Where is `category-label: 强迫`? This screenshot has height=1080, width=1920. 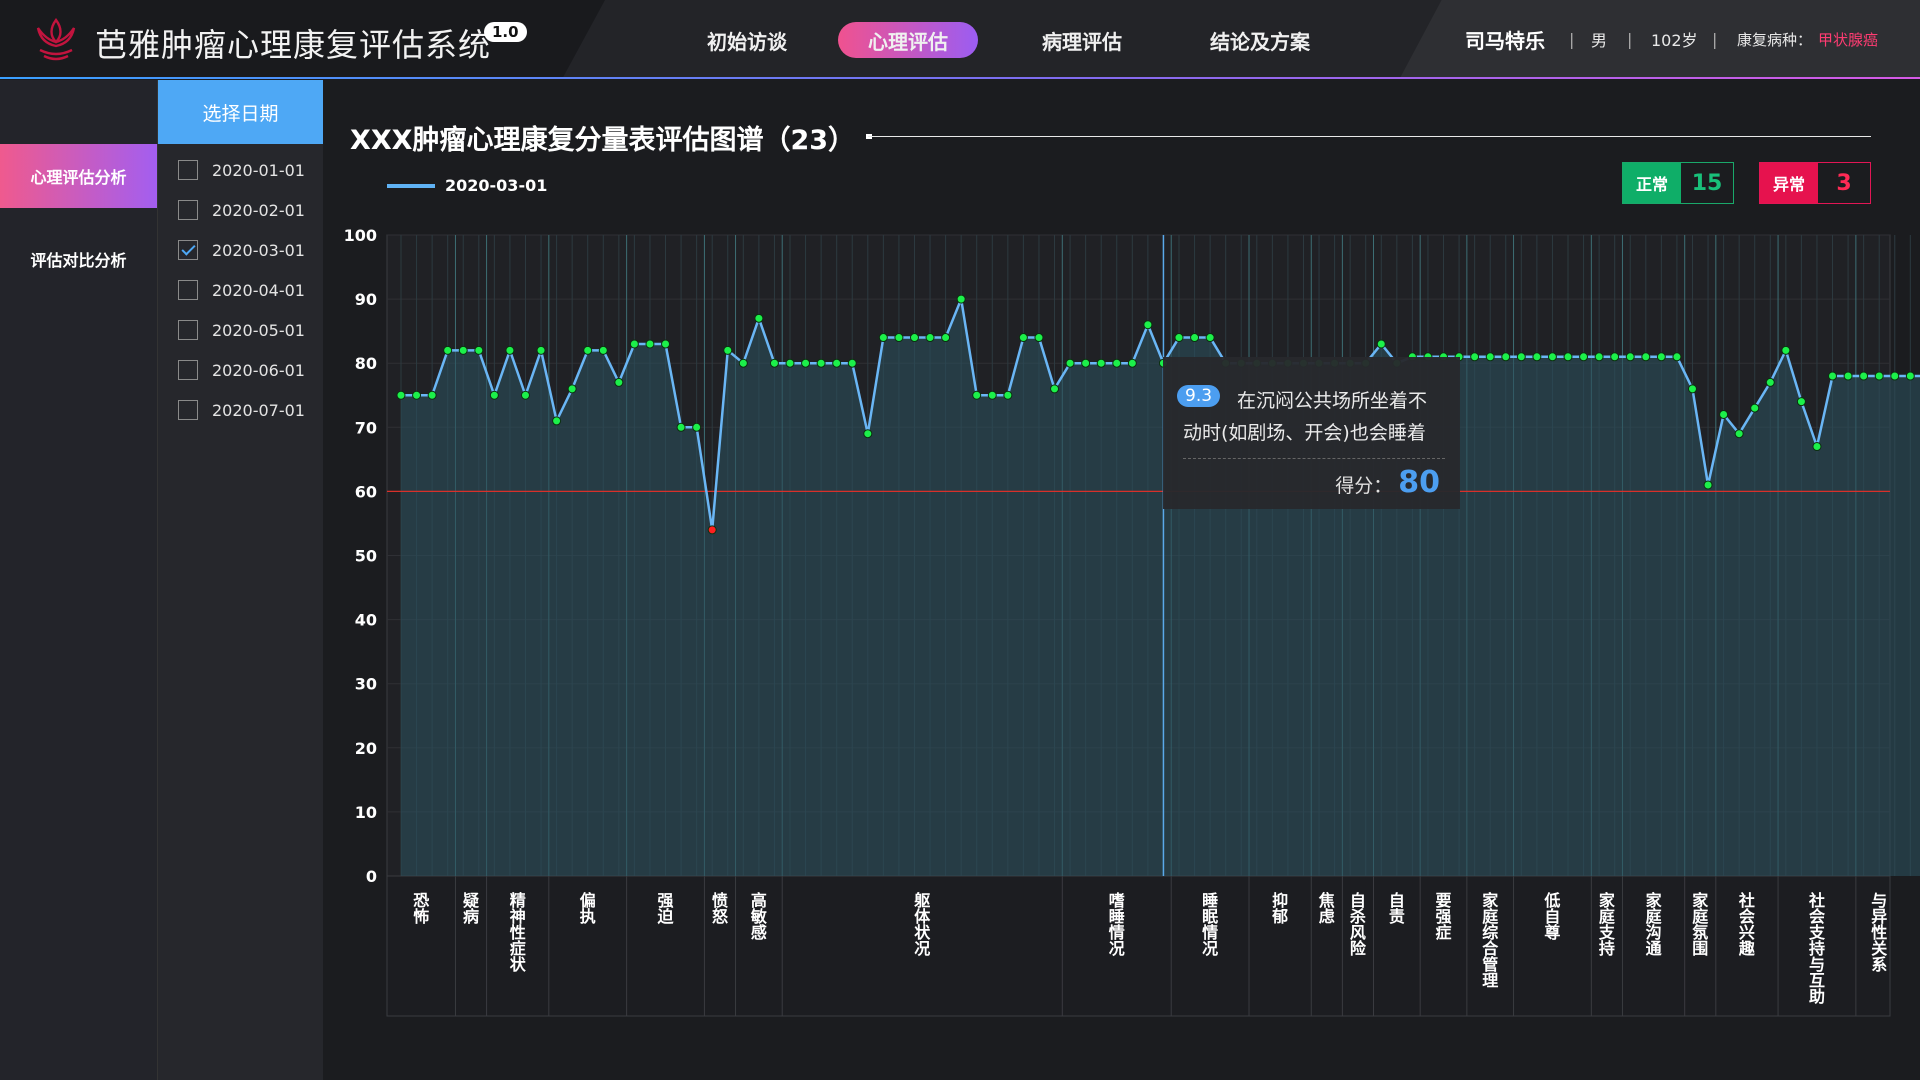
category-label: 强迫 is located at coordinates (666, 908).